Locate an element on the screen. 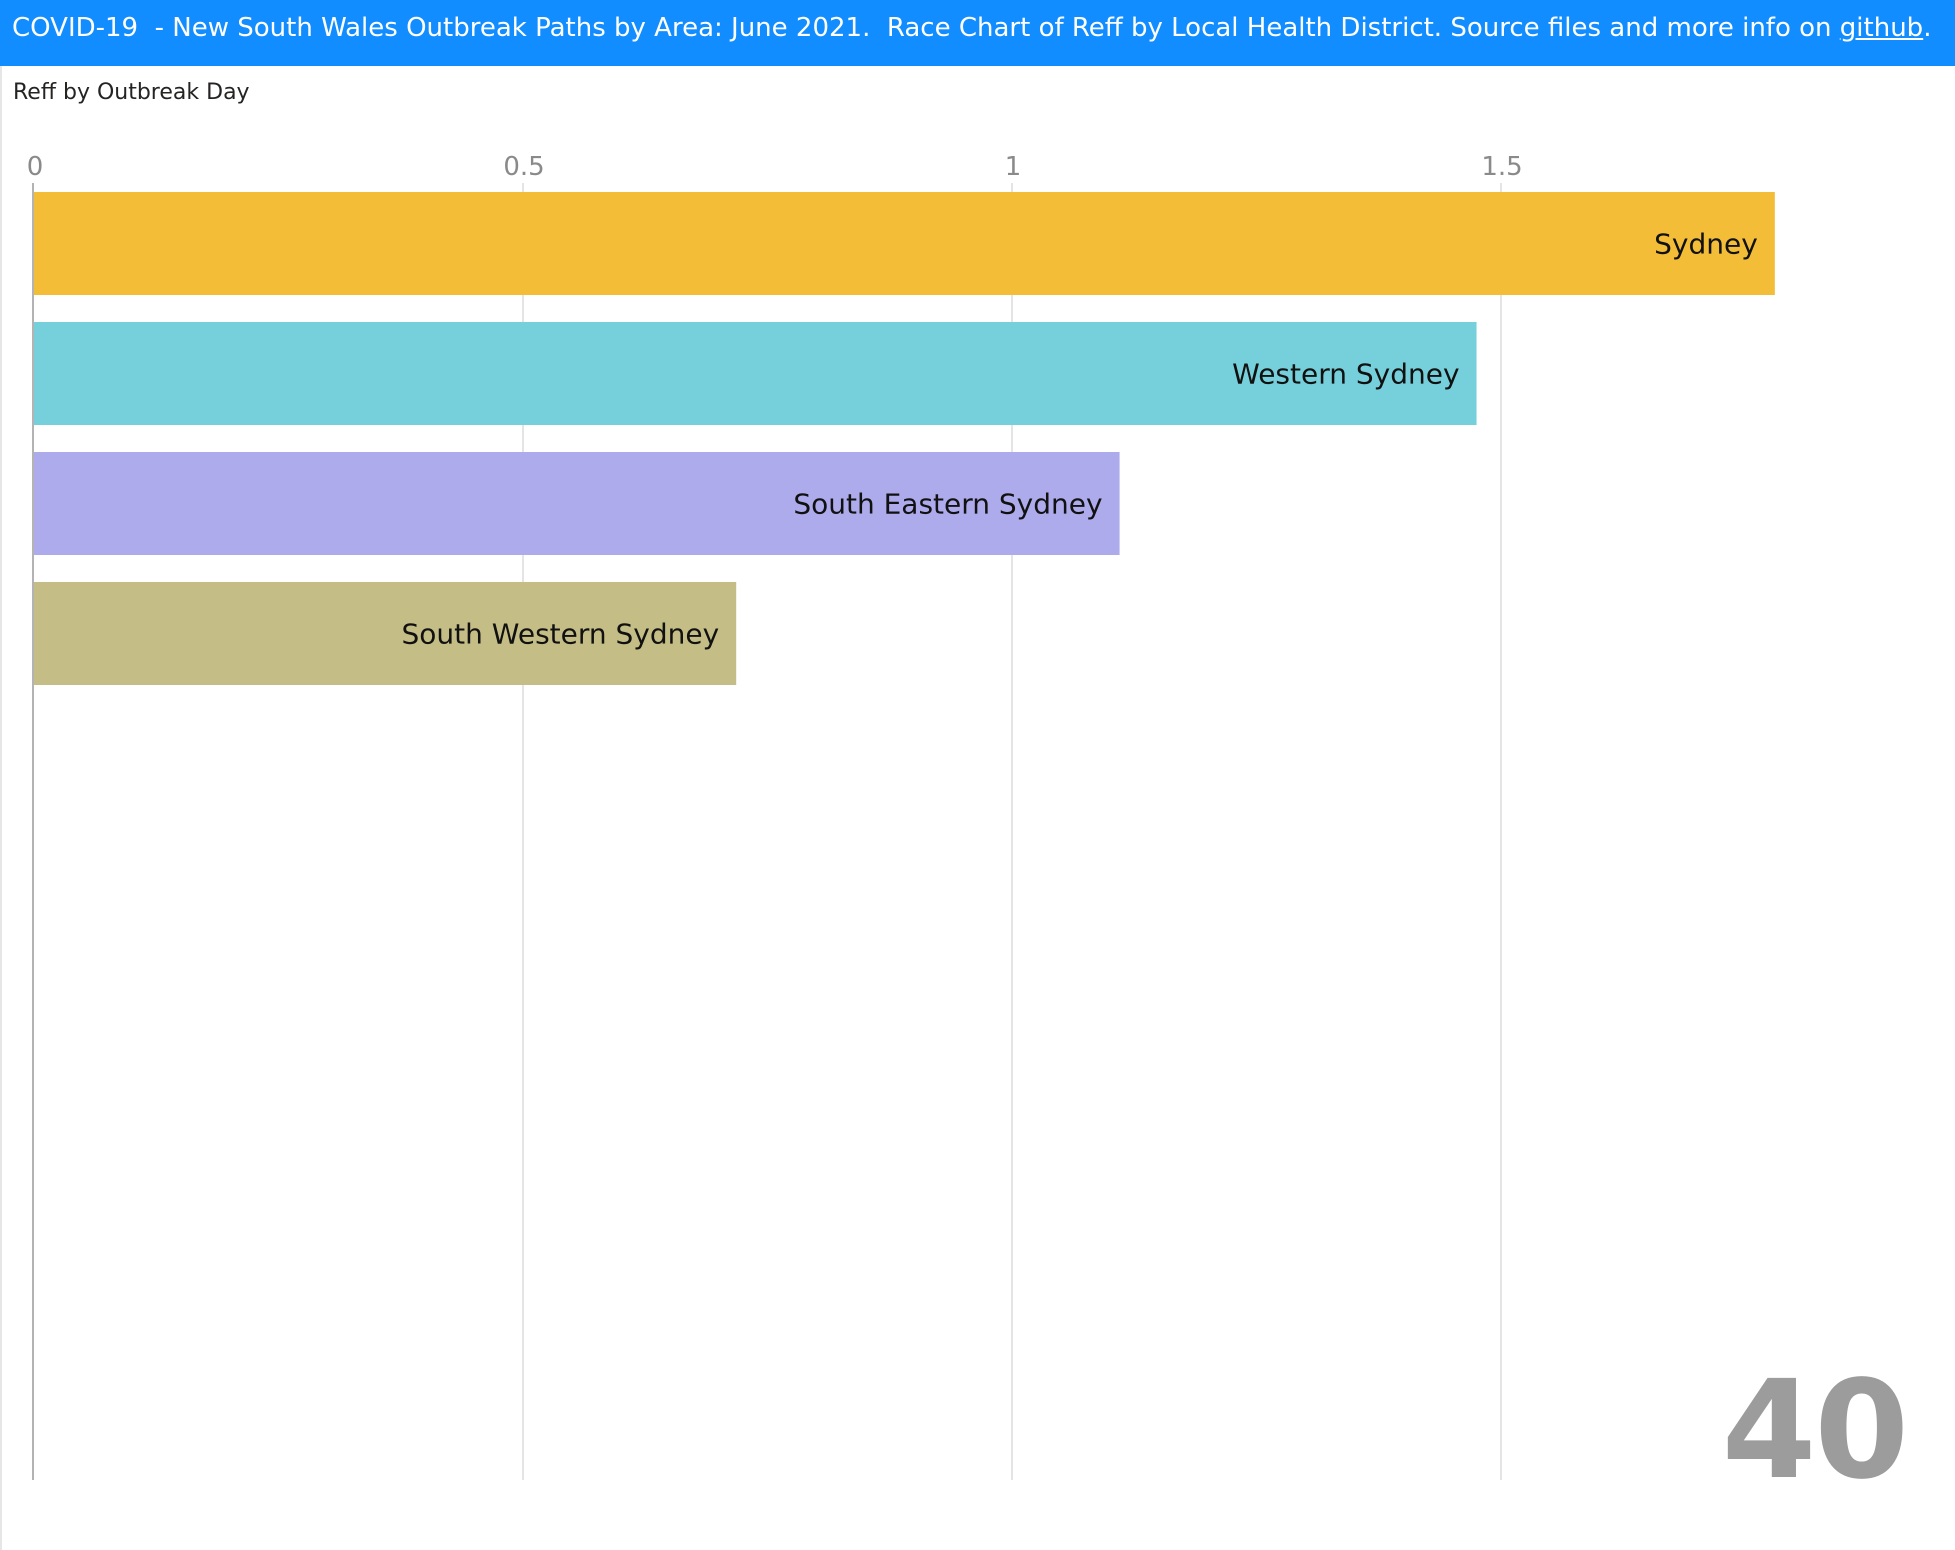 This screenshot has height=1550, width=1955. x-tick-label: 1 is located at coordinates (1013, 167).